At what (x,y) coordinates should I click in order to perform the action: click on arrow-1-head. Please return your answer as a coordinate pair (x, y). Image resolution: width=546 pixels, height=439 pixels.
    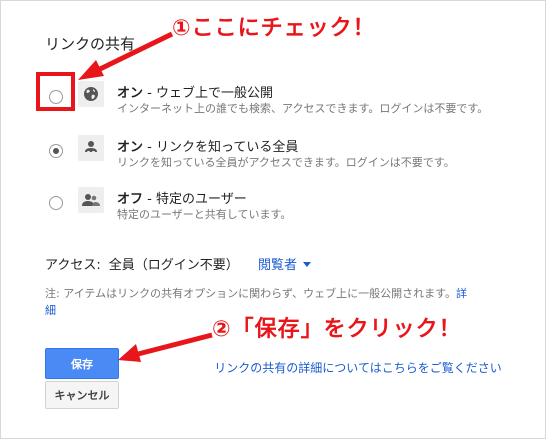
    Looking at the image, I should click on (91, 70).